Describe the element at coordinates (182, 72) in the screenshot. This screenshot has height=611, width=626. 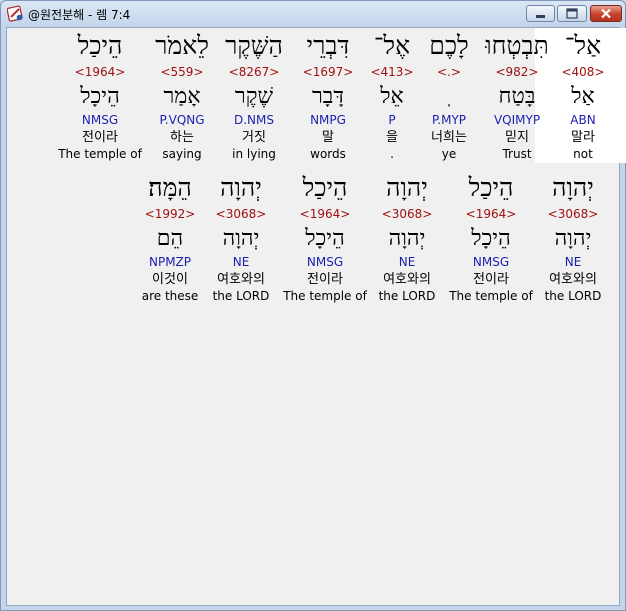
I see `strong-number: <559>` at that location.